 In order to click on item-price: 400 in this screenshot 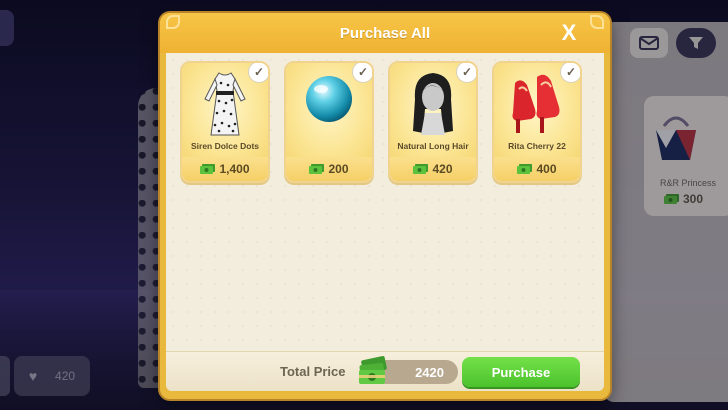, I will do `click(537, 169)`.